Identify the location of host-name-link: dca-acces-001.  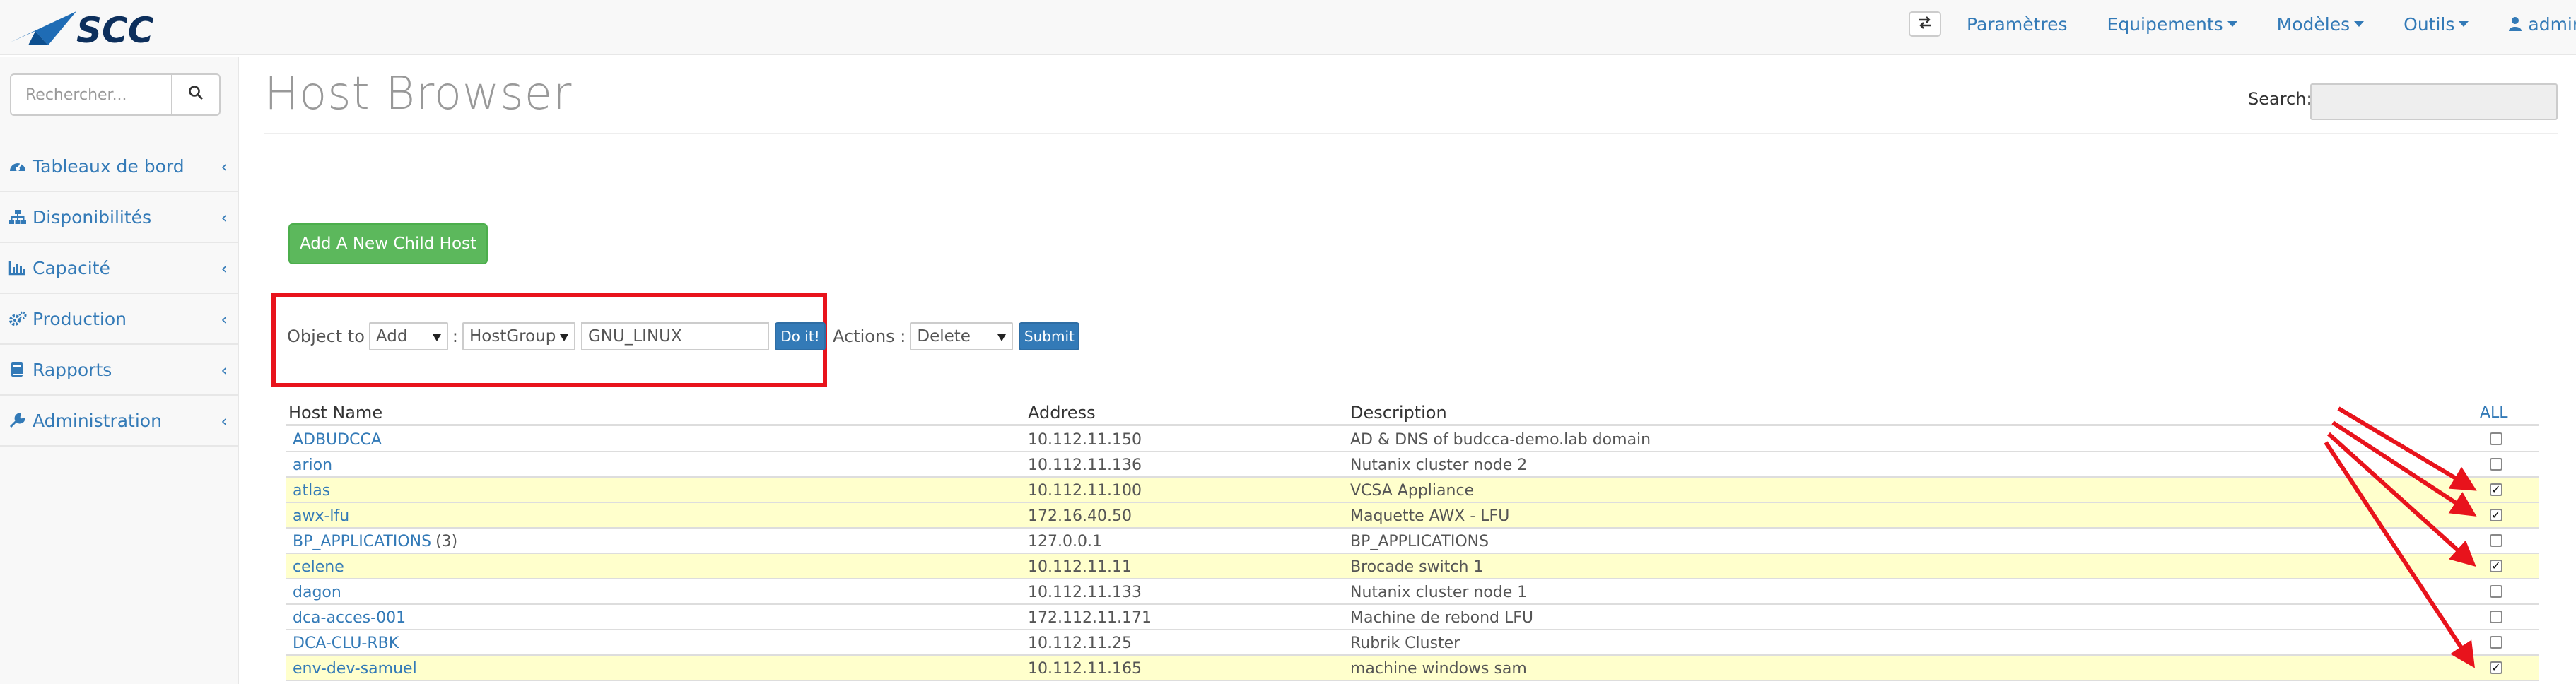
(349, 618).